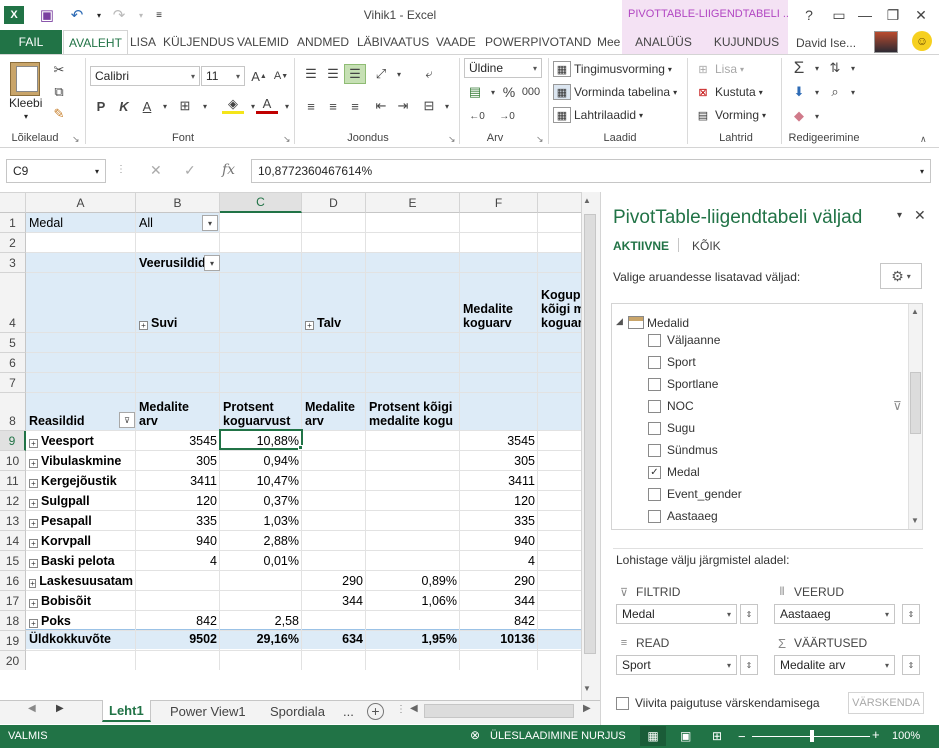 The height and width of the screenshot is (748, 939). What do you see at coordinates (559, 293) in the screenshot?
I see `total-percent-header: Kogupr kõigi m koguar` at bounding box center [559, 293].